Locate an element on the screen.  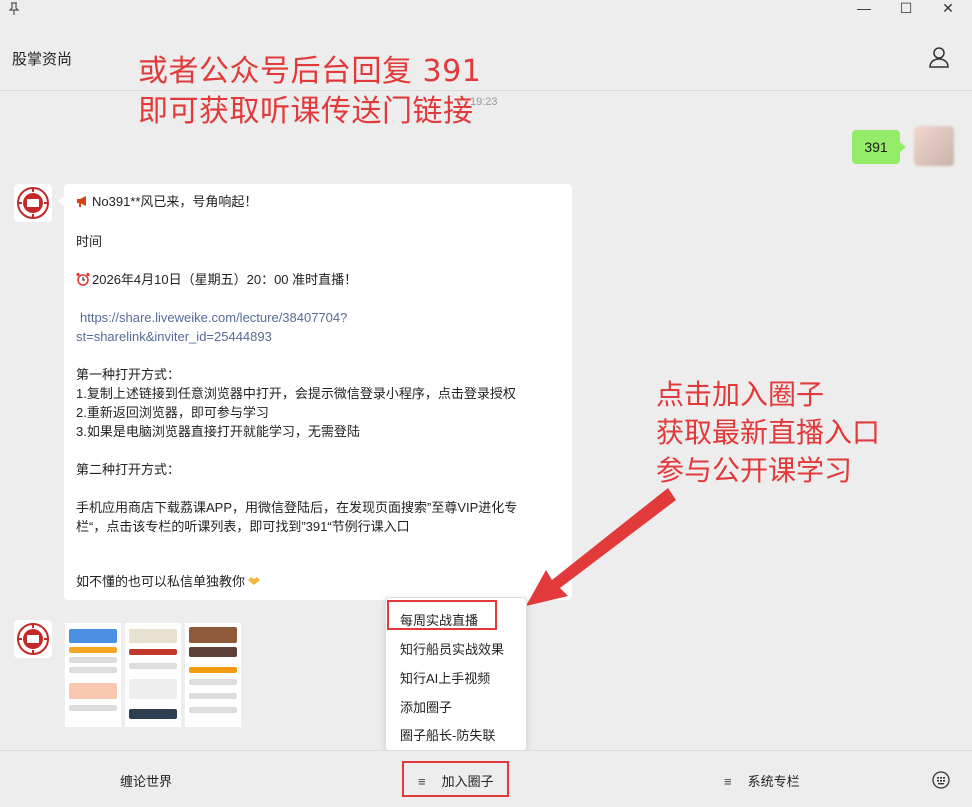
bottom-menu-join-circle-label: 加入圈子 is located at coordinates (467, 781).